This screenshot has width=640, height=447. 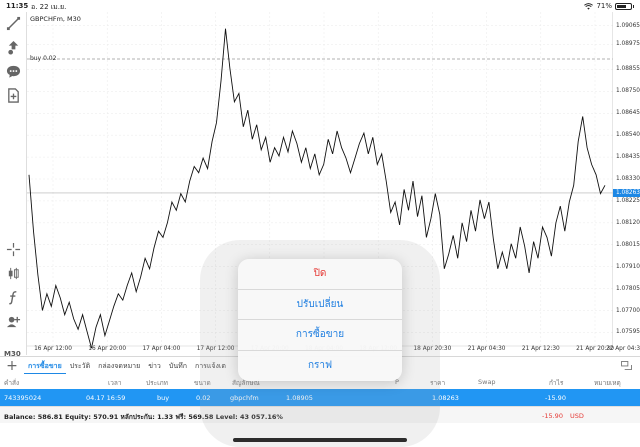 What do you see at coordinates (486, 349) in the screenshot?
I see `time-tick-label: 21 Apr 04:30` at bounding box center [486, 349].